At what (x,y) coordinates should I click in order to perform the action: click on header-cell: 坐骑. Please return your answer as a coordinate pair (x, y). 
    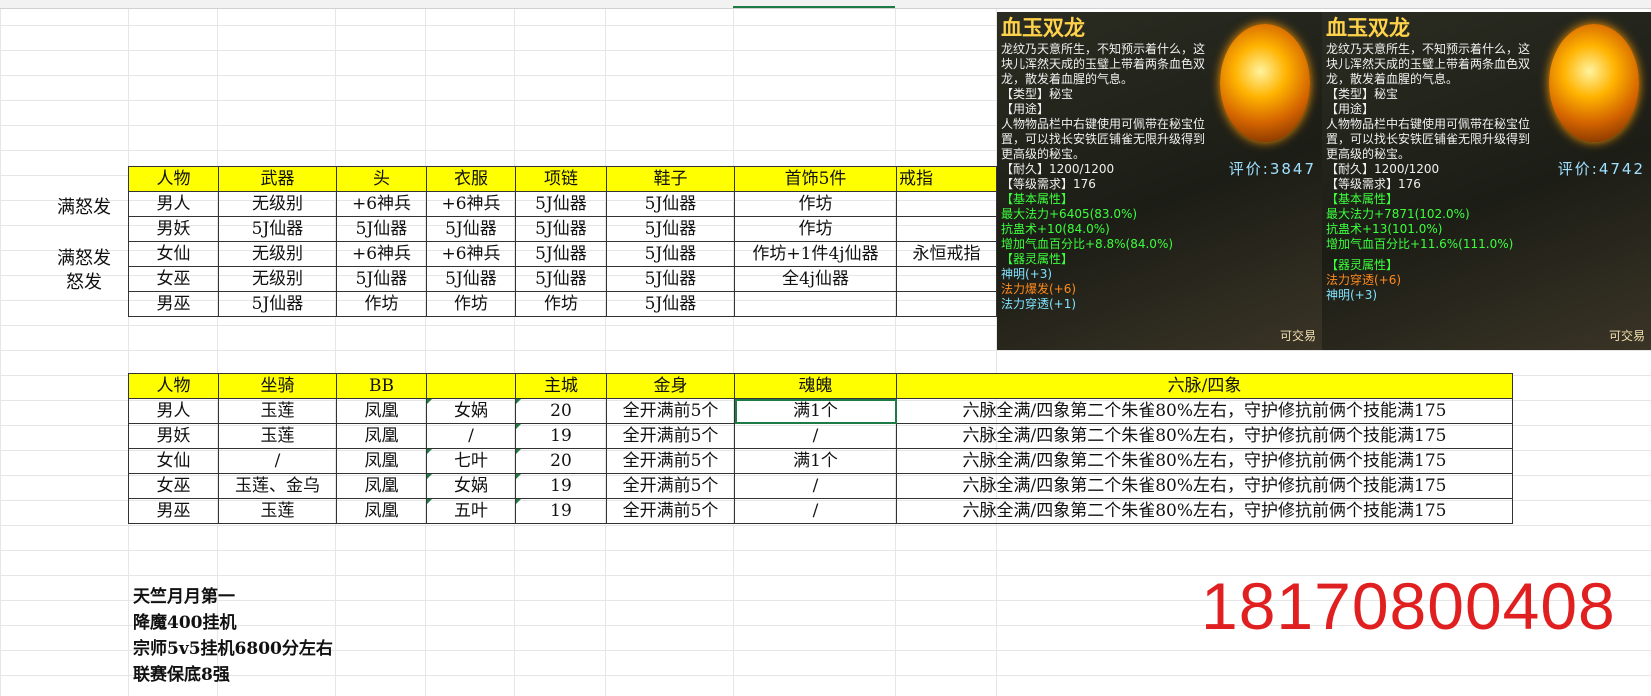
    Looking at the image, I should click on (277, 386).